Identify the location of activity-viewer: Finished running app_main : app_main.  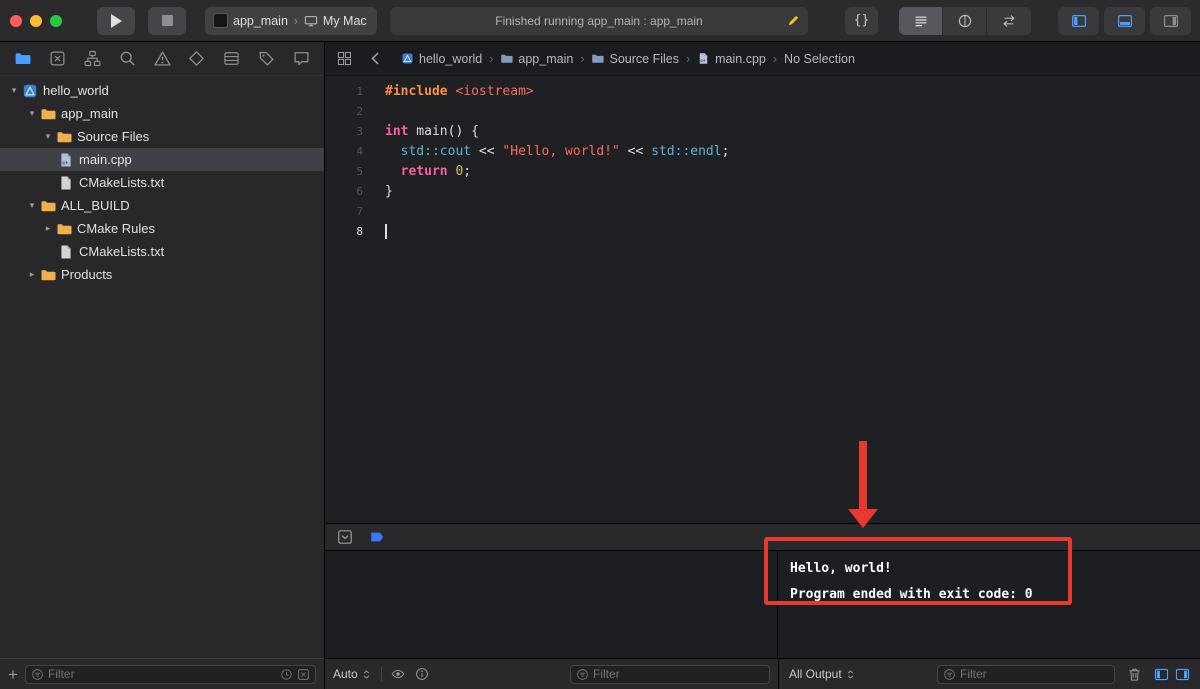
(599, 20).